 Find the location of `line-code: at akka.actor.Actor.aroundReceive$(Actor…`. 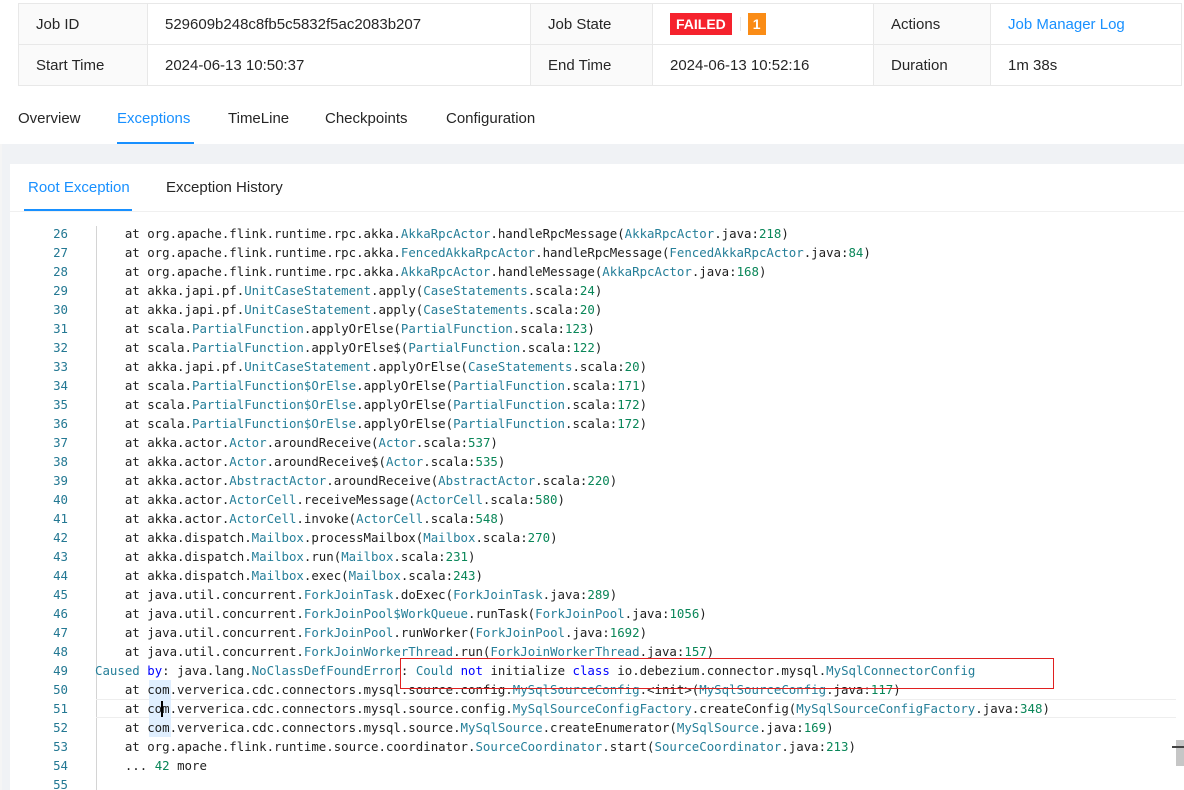

line-code: at akka.actor.Actor.aroundReceive$(Actor… is located at coordinates (300, 461).